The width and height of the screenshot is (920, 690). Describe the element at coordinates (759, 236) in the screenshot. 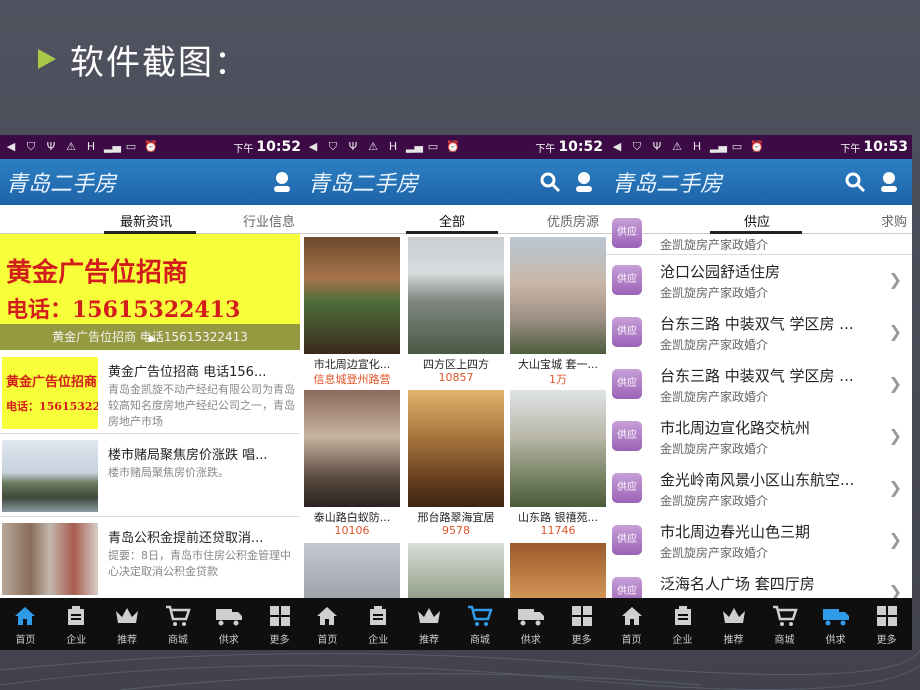

I see `list-item: 供应 金凯旋房产家政婚介` at that location.